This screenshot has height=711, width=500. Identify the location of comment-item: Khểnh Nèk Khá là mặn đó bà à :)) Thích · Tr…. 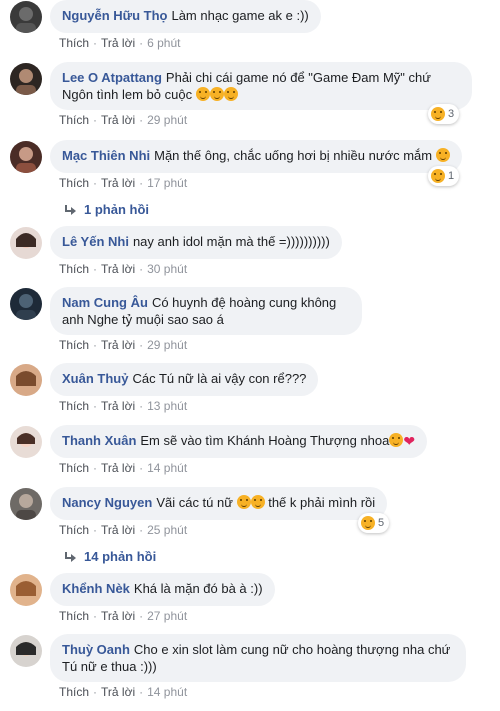
(250, 598).